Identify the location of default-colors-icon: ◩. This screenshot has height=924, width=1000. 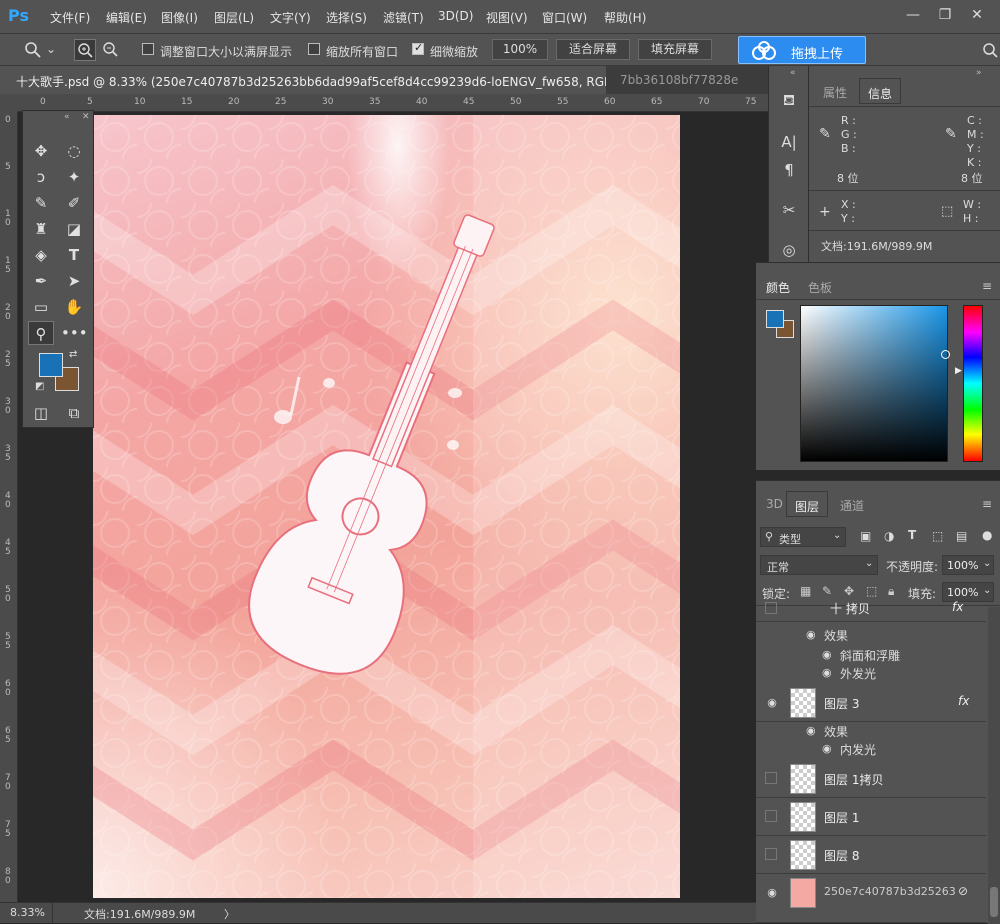
(39, 386).